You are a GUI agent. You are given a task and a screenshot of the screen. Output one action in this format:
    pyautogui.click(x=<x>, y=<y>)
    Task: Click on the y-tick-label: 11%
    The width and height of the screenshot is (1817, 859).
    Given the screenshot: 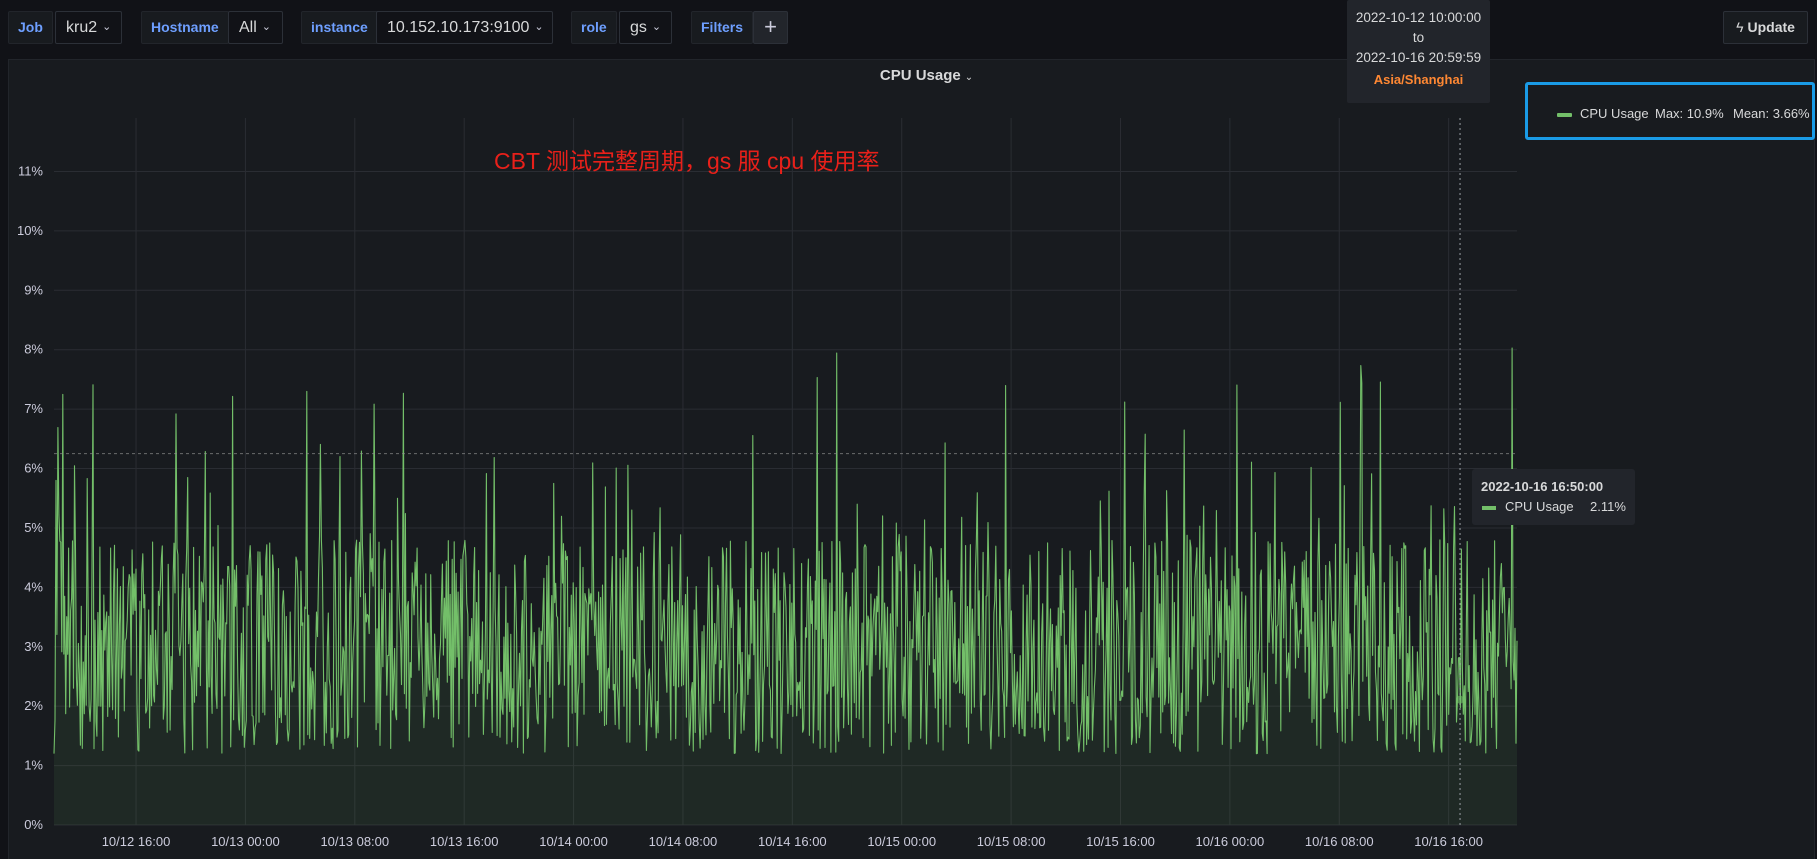 What is the action you would take?
    pyautogui.click(x=30, y=170)
    